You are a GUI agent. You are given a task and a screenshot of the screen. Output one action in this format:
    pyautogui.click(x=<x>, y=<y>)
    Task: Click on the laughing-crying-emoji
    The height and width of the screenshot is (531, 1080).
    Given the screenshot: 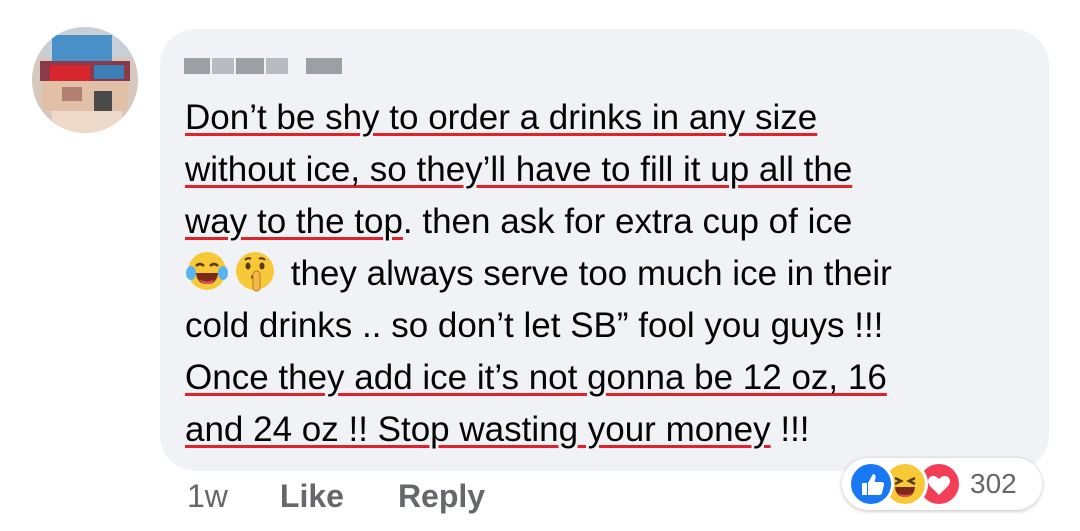 What is the action you would take?
    pyautogui.click(x=207, y=271)
    